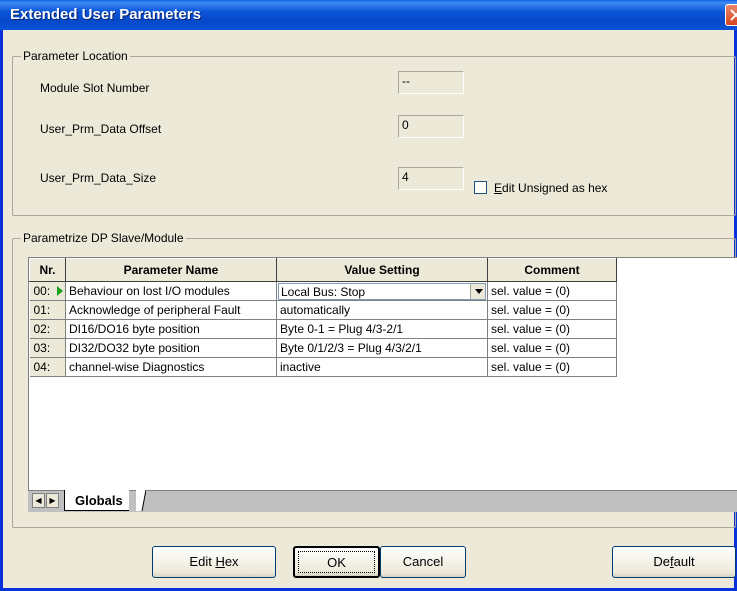  Describe the element at coordinates (231, 561) in the screenshot. I see `edit-hex-text-b: ex` at that location.